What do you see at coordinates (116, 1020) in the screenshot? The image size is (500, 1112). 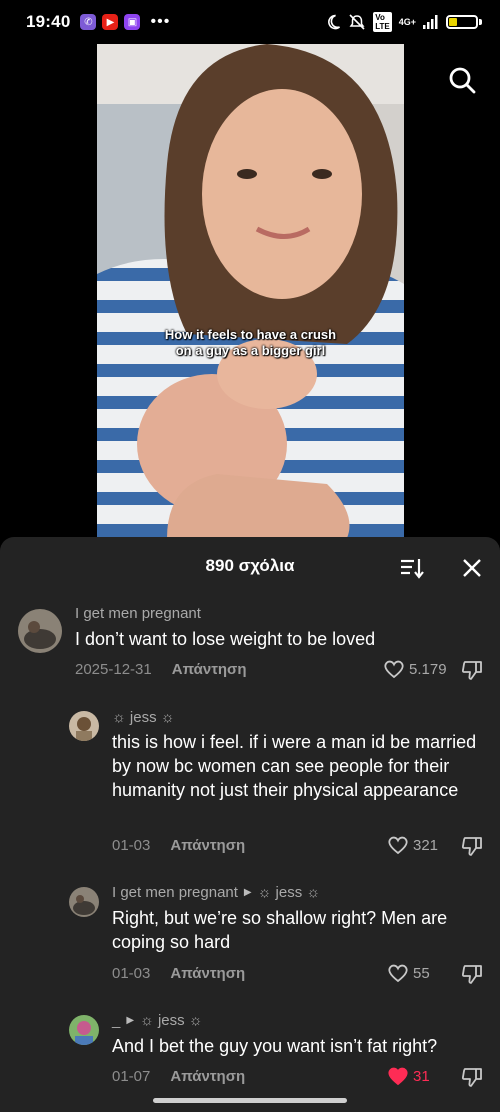 I see `username-text: _` at bounding box center [116, 1020].